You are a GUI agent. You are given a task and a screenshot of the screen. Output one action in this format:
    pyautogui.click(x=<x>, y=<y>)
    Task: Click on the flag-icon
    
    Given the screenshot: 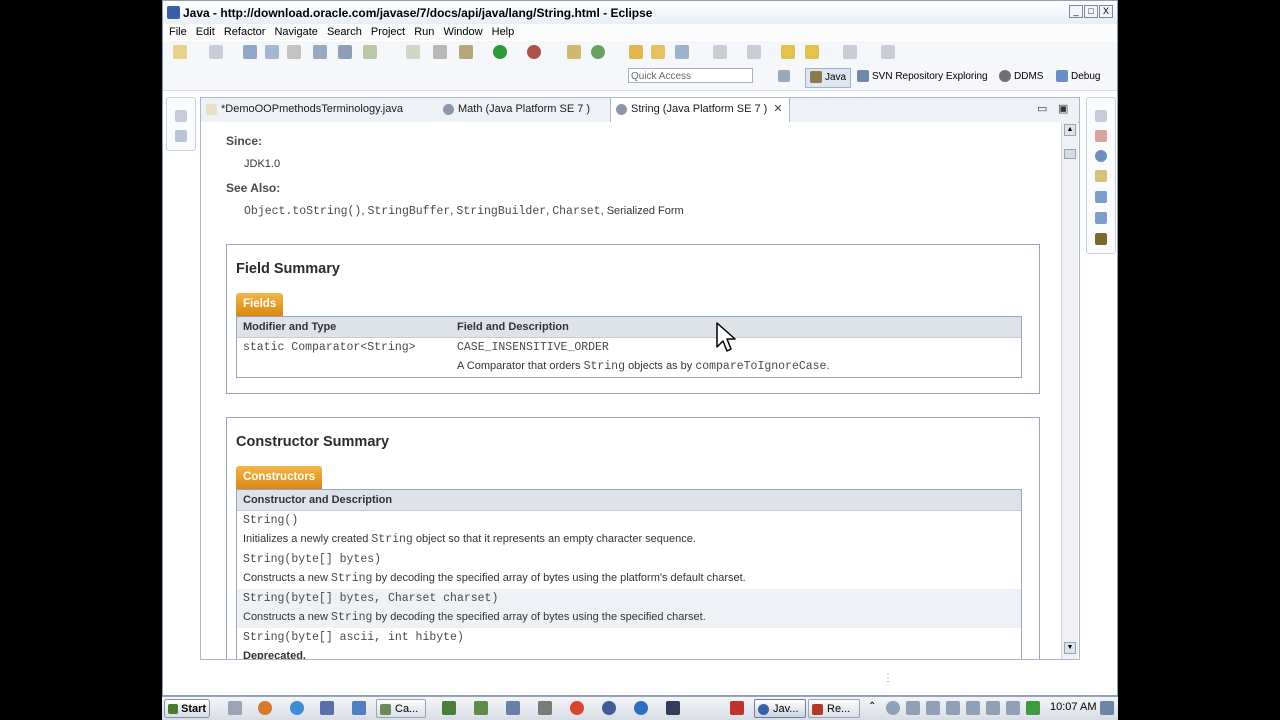 What is the action you would take?
    pyautogui.click(x=1013, y=708)
    